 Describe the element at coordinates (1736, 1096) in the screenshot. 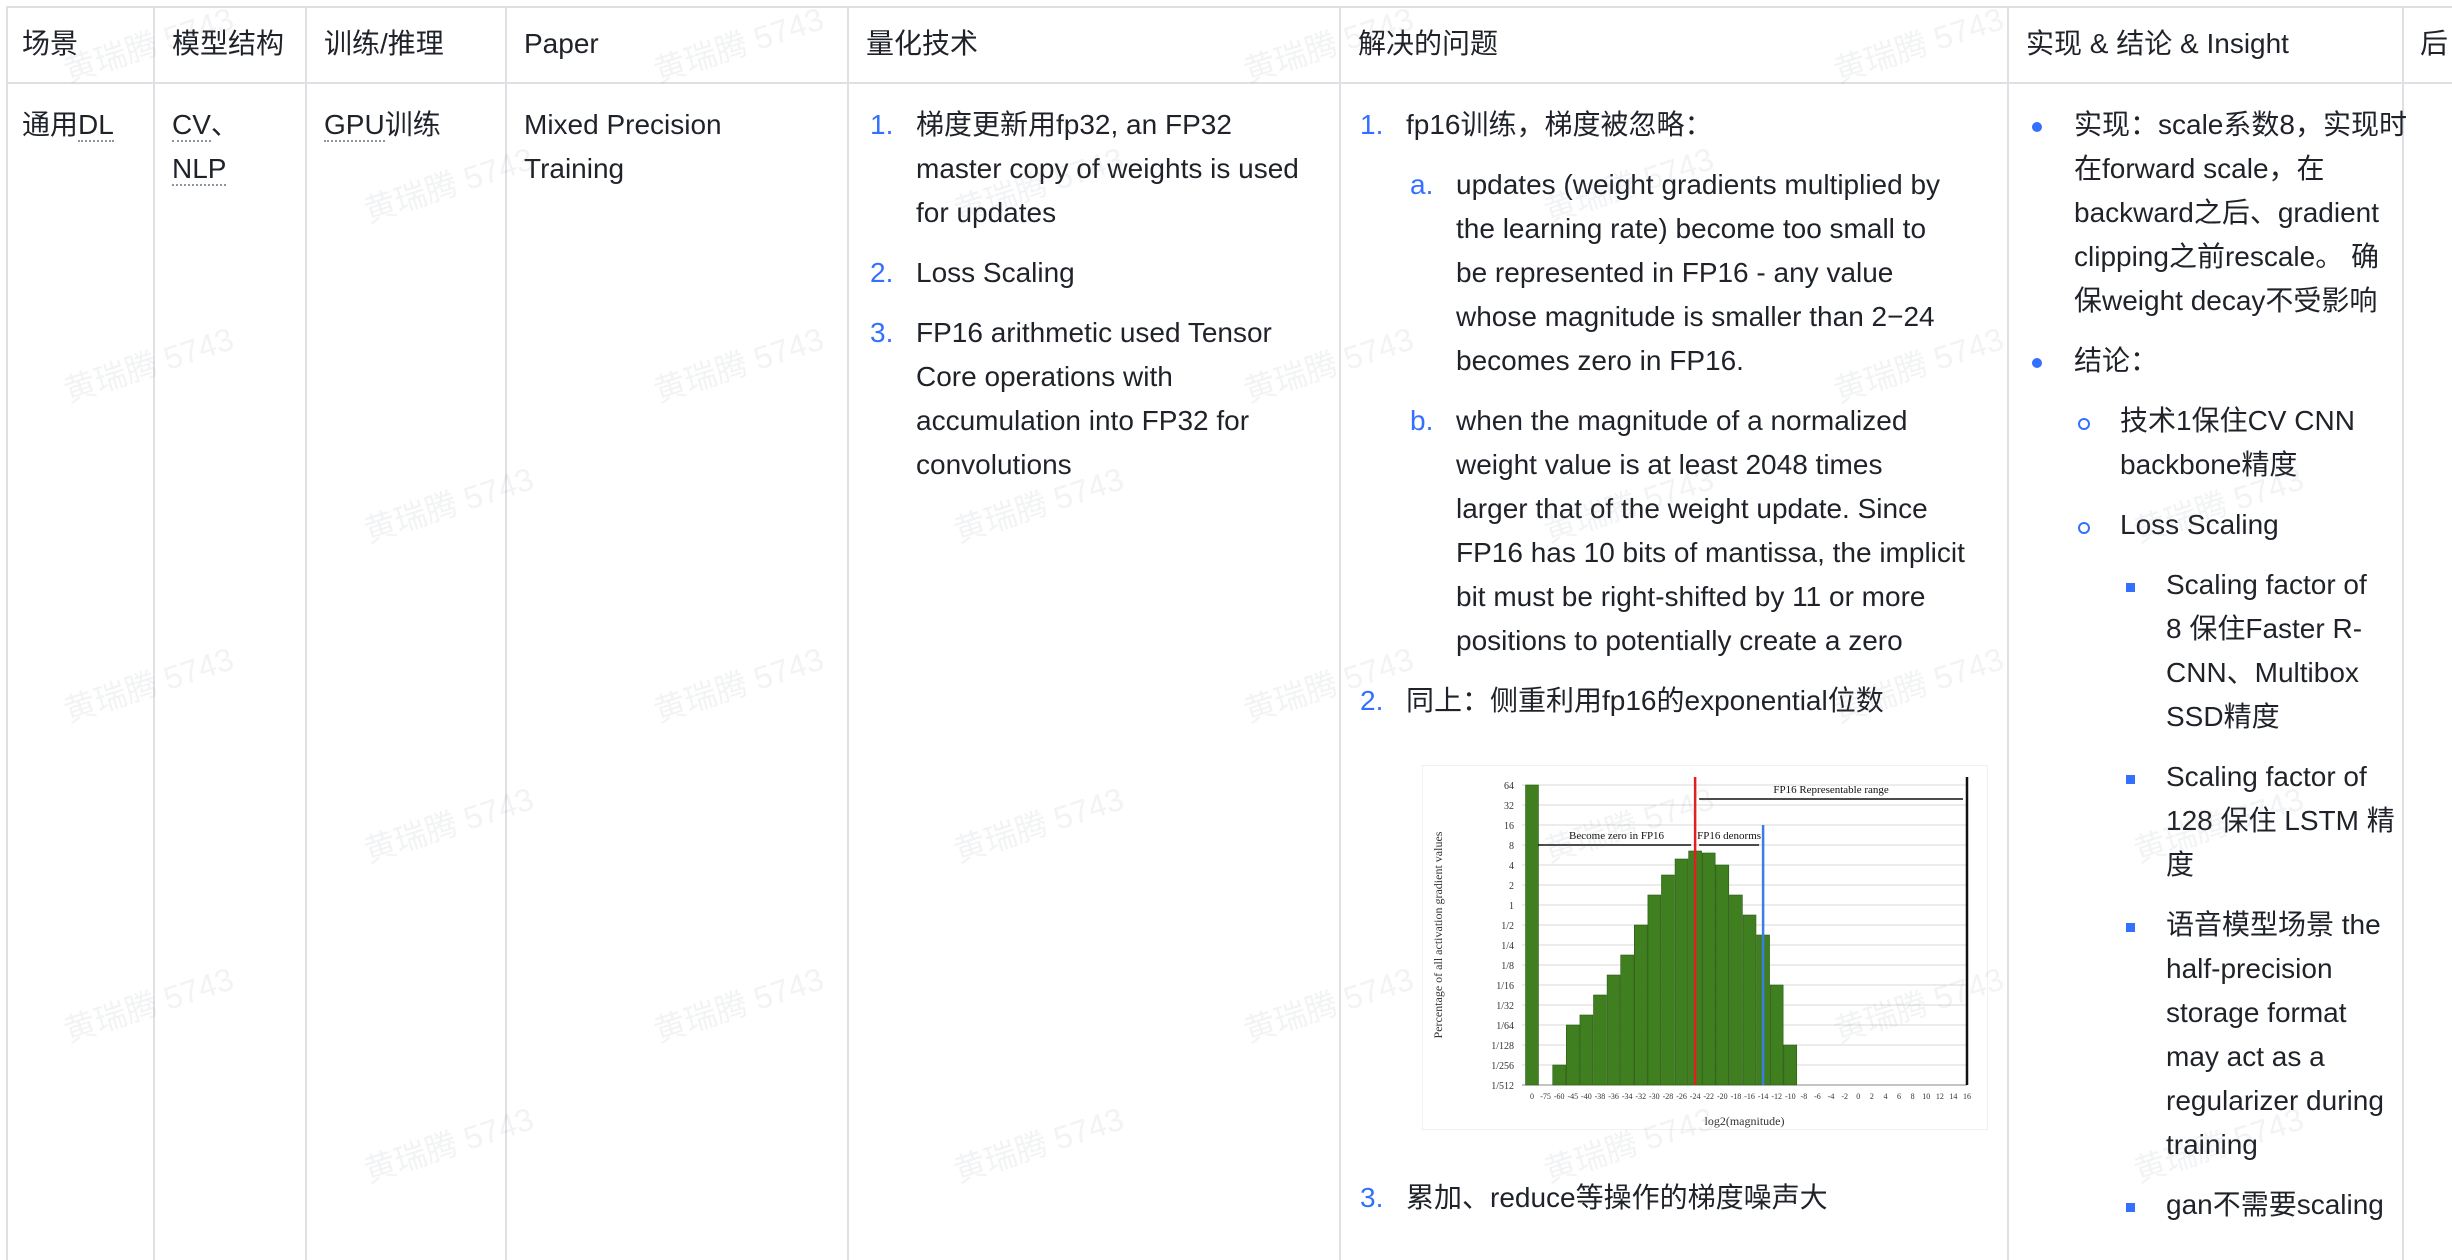

I see `x-tick-label: -18` at that location.